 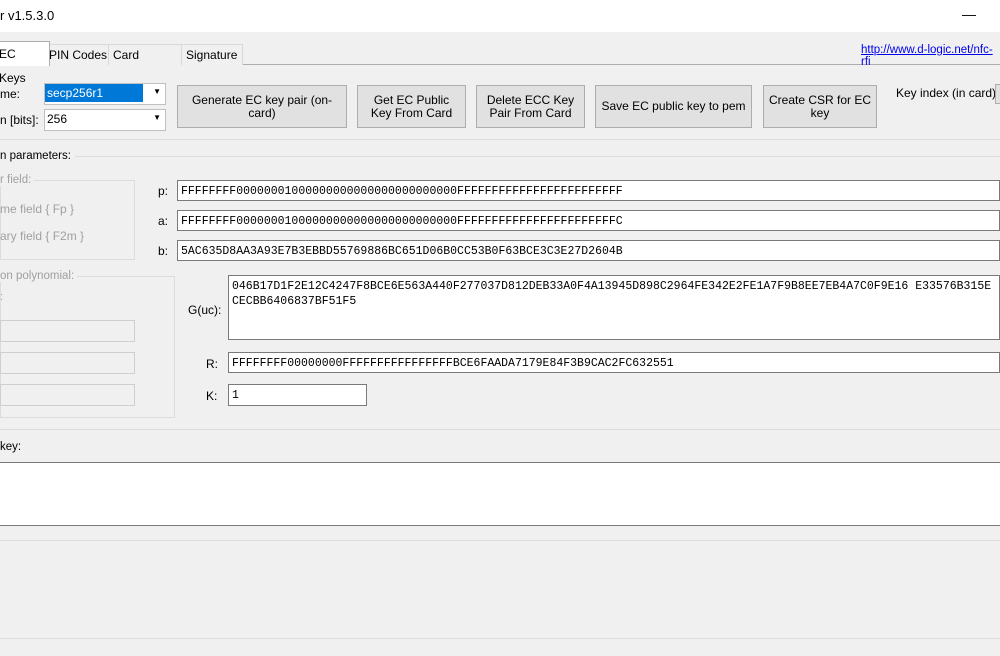 I want to click on title-bar, so click(x=500, y=16).